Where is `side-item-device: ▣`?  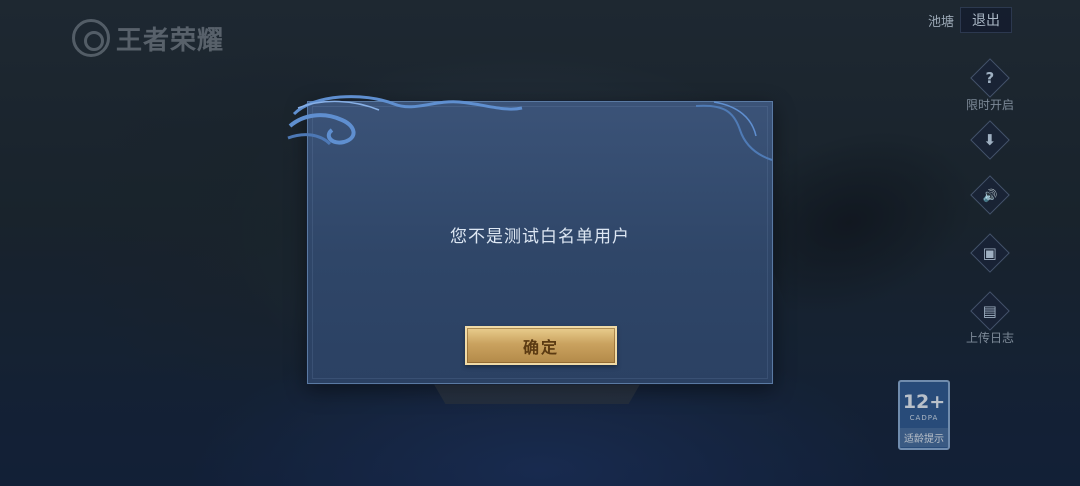 side-item-device: ▣ is located at coordinates (990, 253).